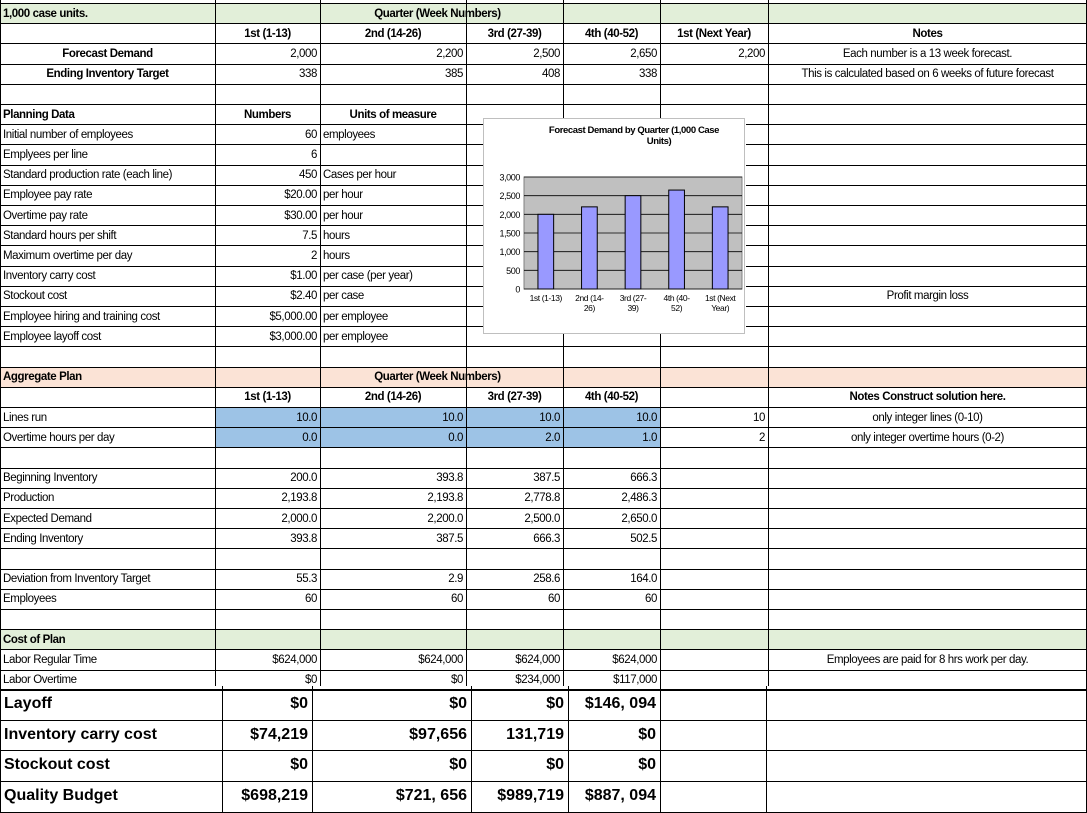  What do you see at coordinates (927, 397) in the screenshot?
I see `aggregate-notes-header: Notes Construct solution here.` at bounding box center [927, 397].